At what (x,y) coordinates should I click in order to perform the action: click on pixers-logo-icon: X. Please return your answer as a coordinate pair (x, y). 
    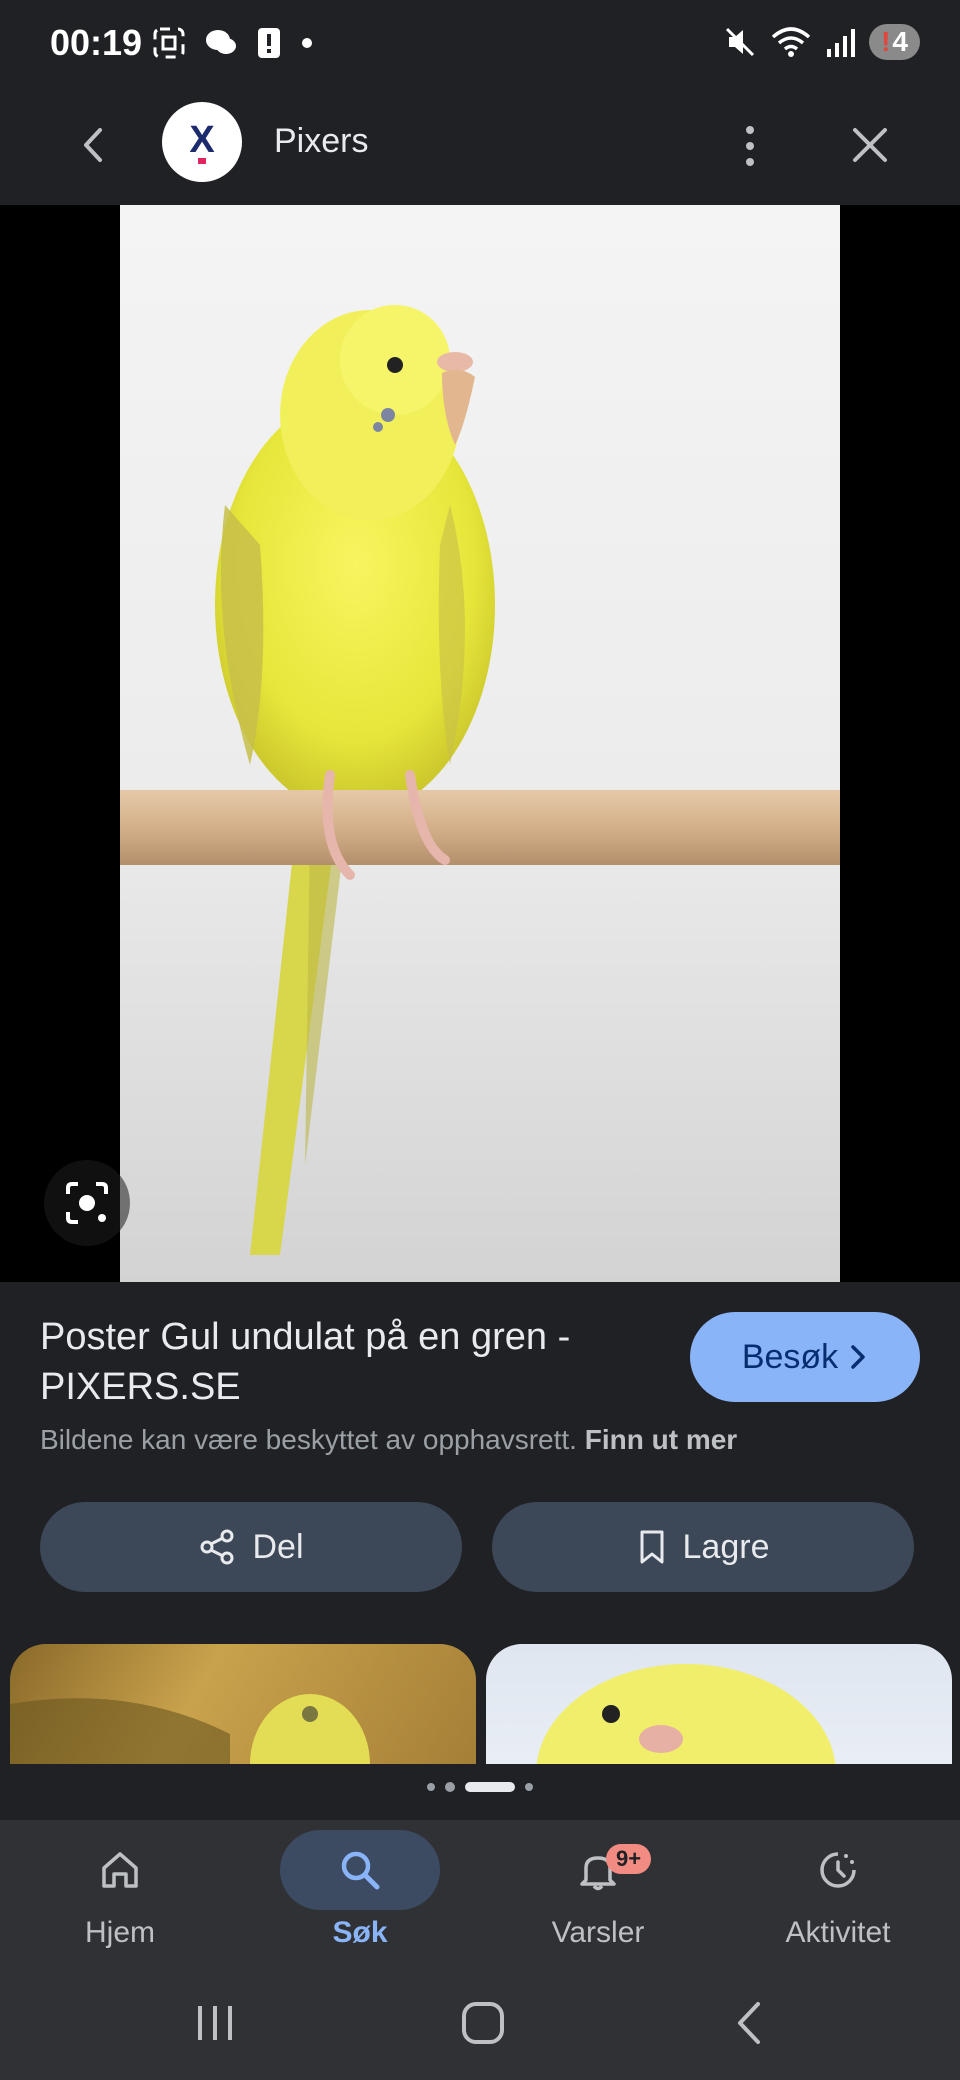
    Looking at the image, I should click on (202, 141).